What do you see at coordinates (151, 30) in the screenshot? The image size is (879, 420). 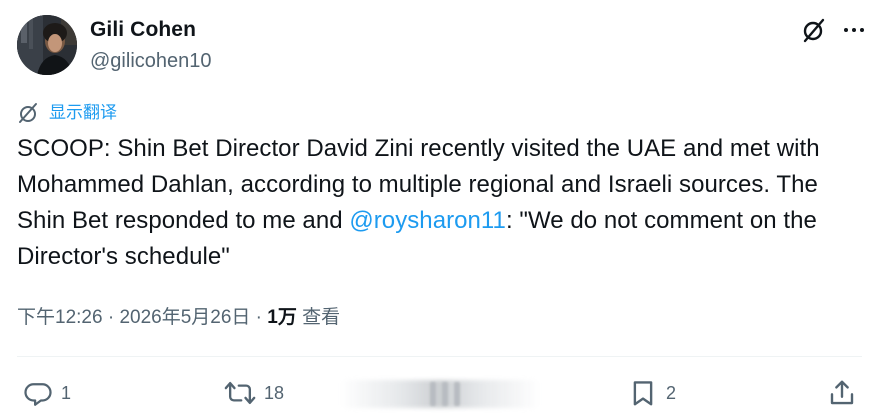 I see `display-name: Gili Cohen` at bounding box center [151, 30].